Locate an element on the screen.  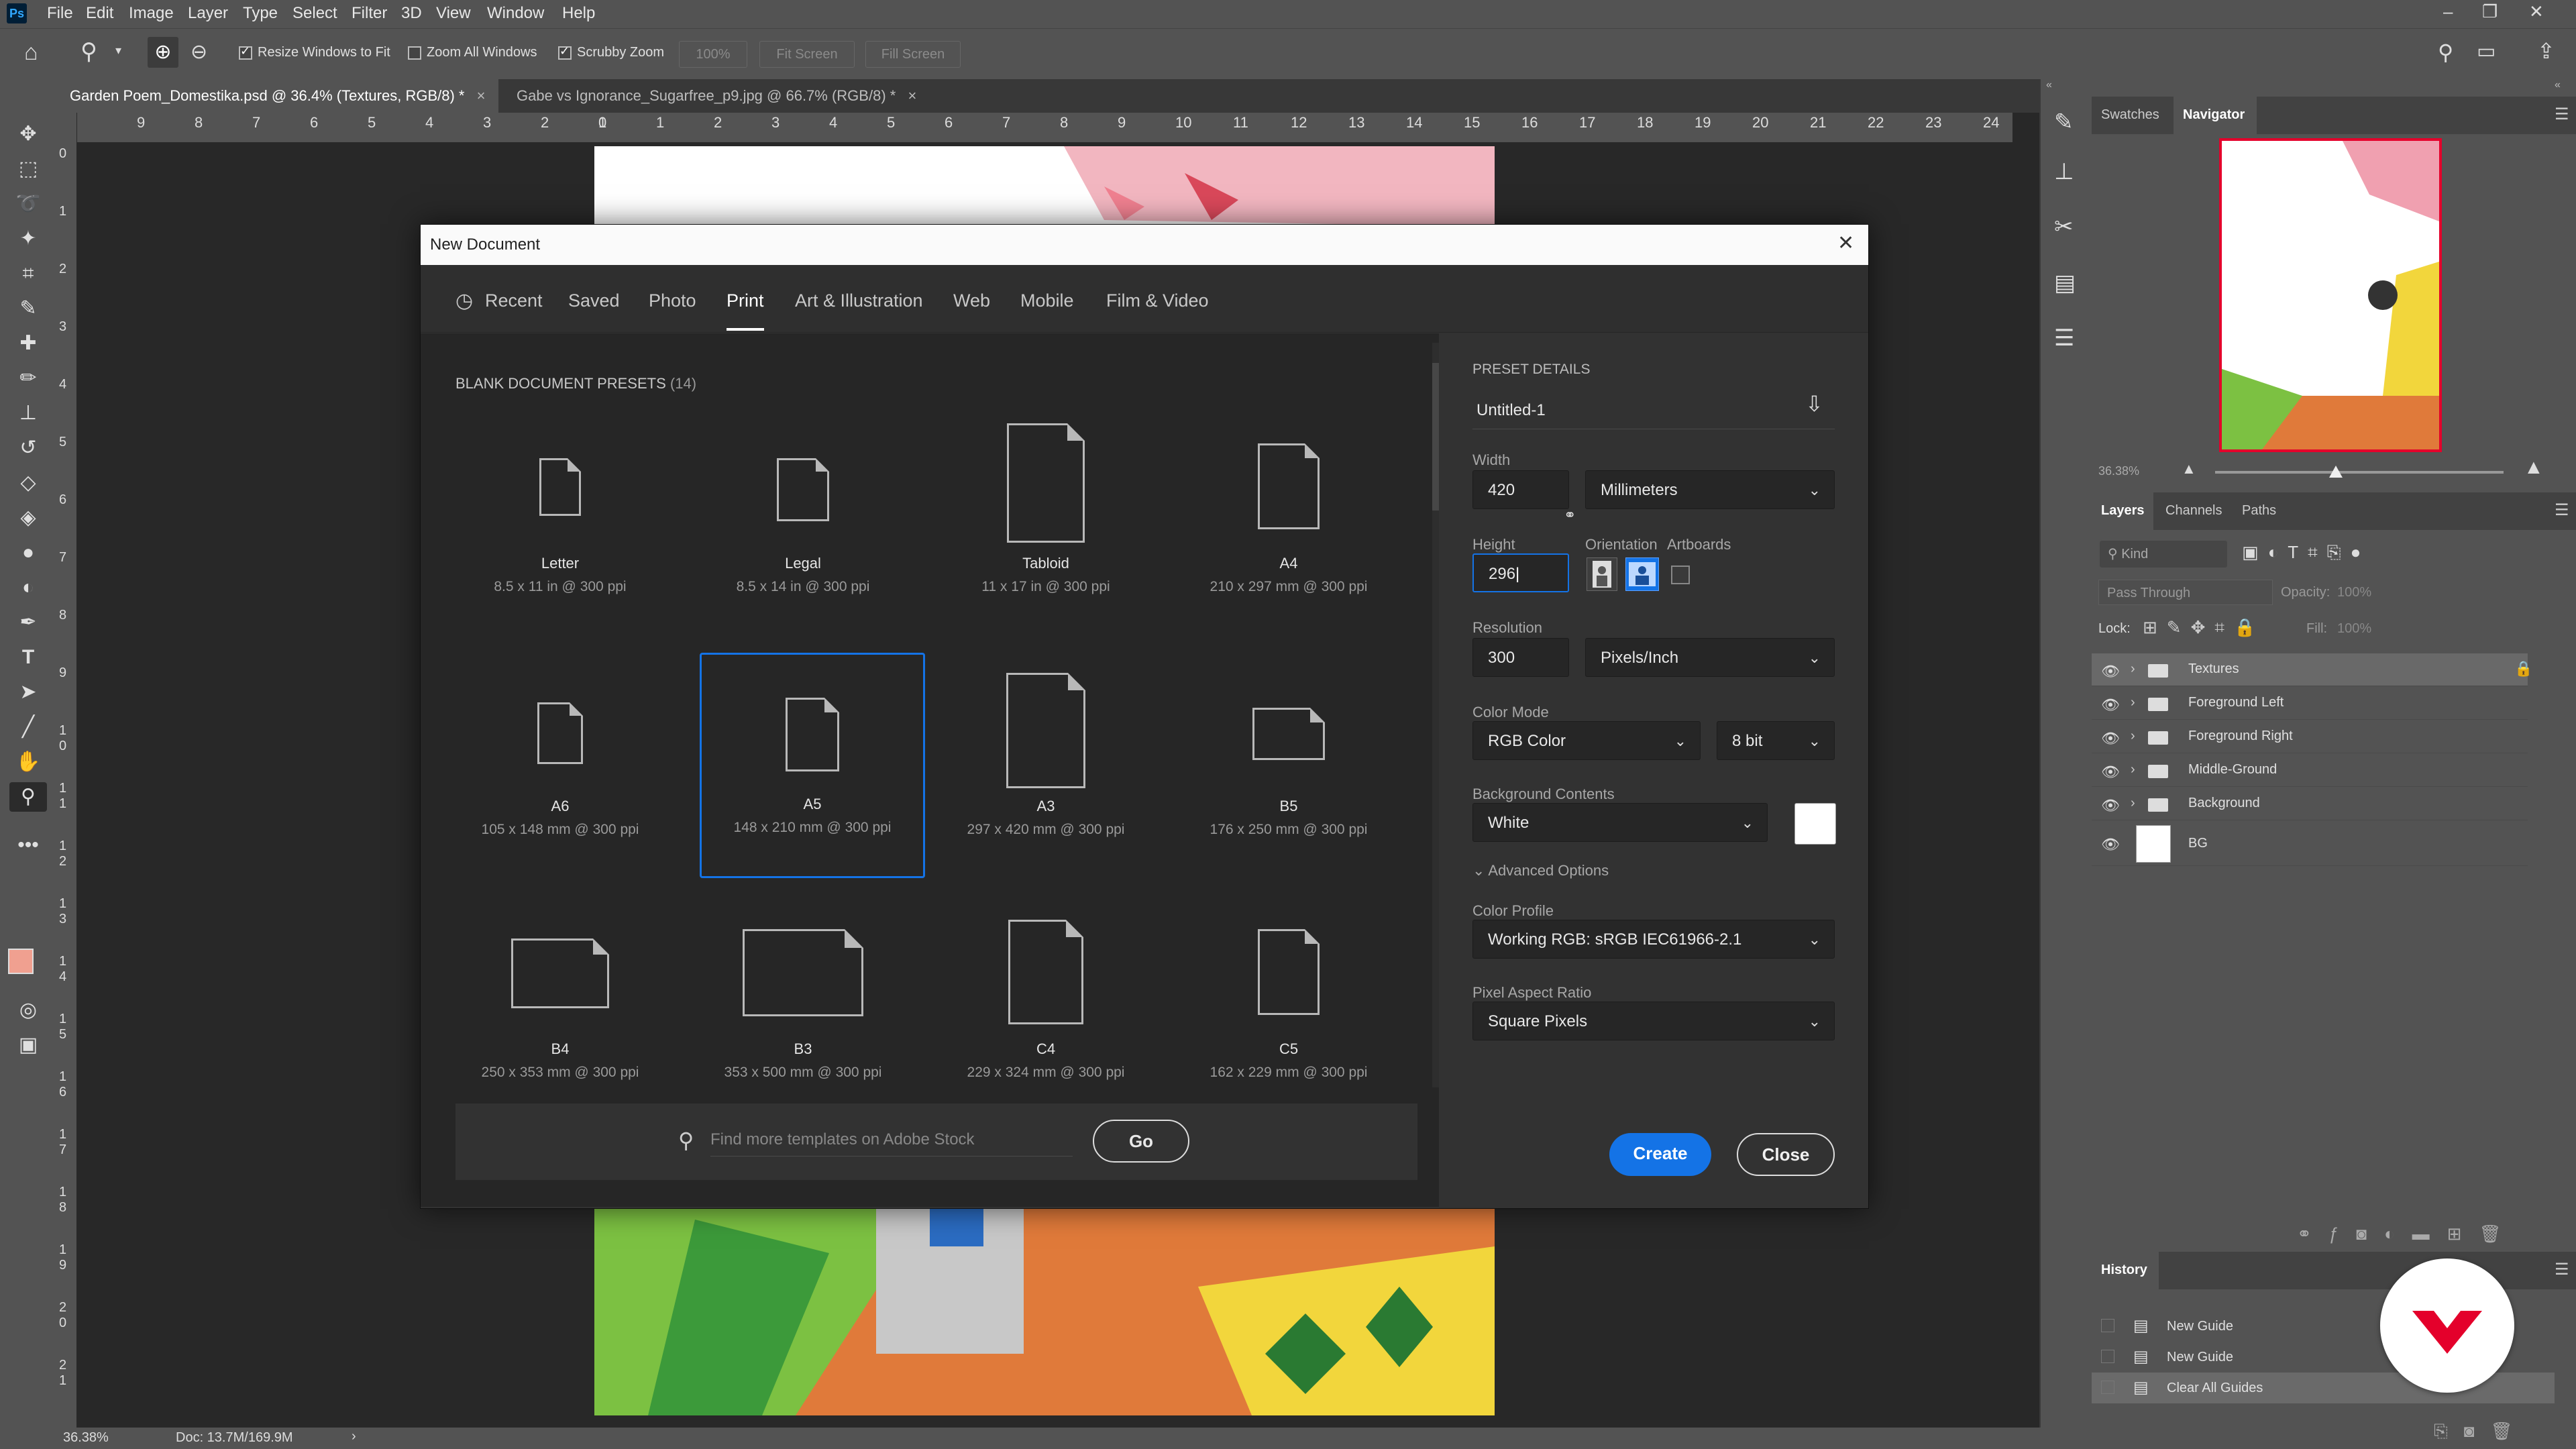
create-button: Create is located at coordinates (1660, 1154).